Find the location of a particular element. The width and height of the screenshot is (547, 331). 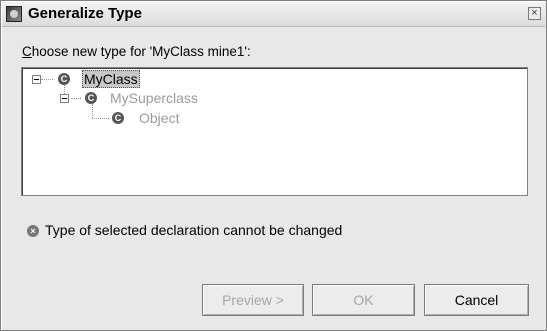

cancel-button: Cancel is located at coordinates (476, 300).